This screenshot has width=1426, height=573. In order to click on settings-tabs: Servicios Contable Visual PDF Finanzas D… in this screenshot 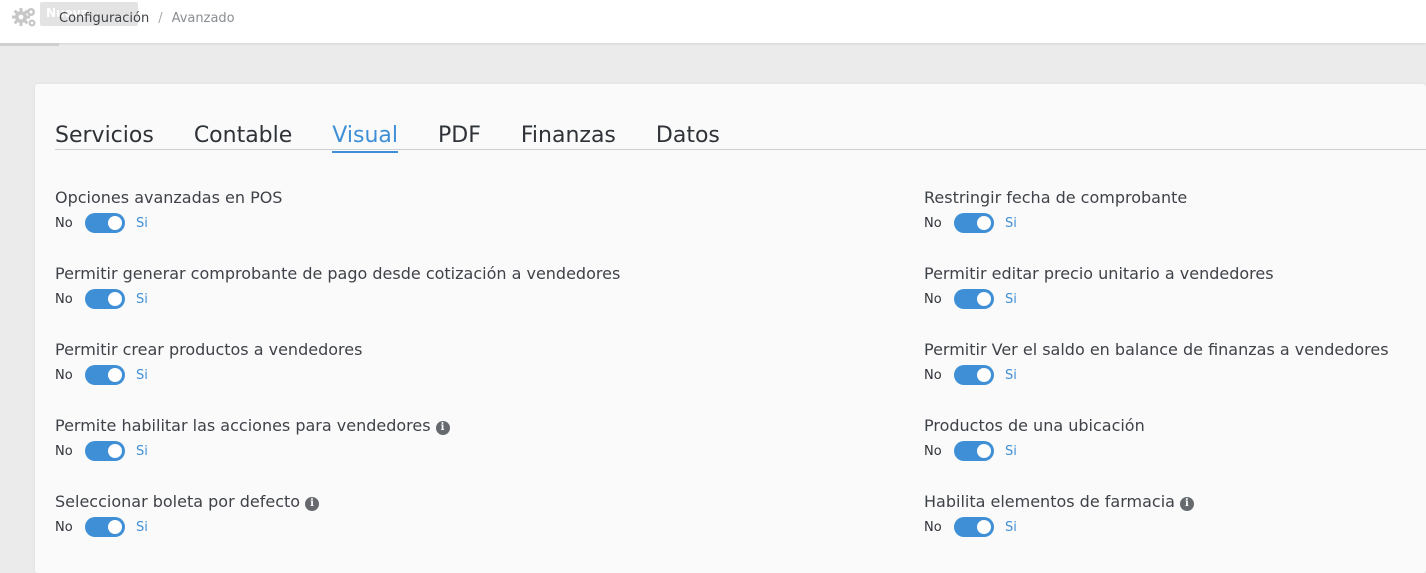, I will do `click(407, 138)`.